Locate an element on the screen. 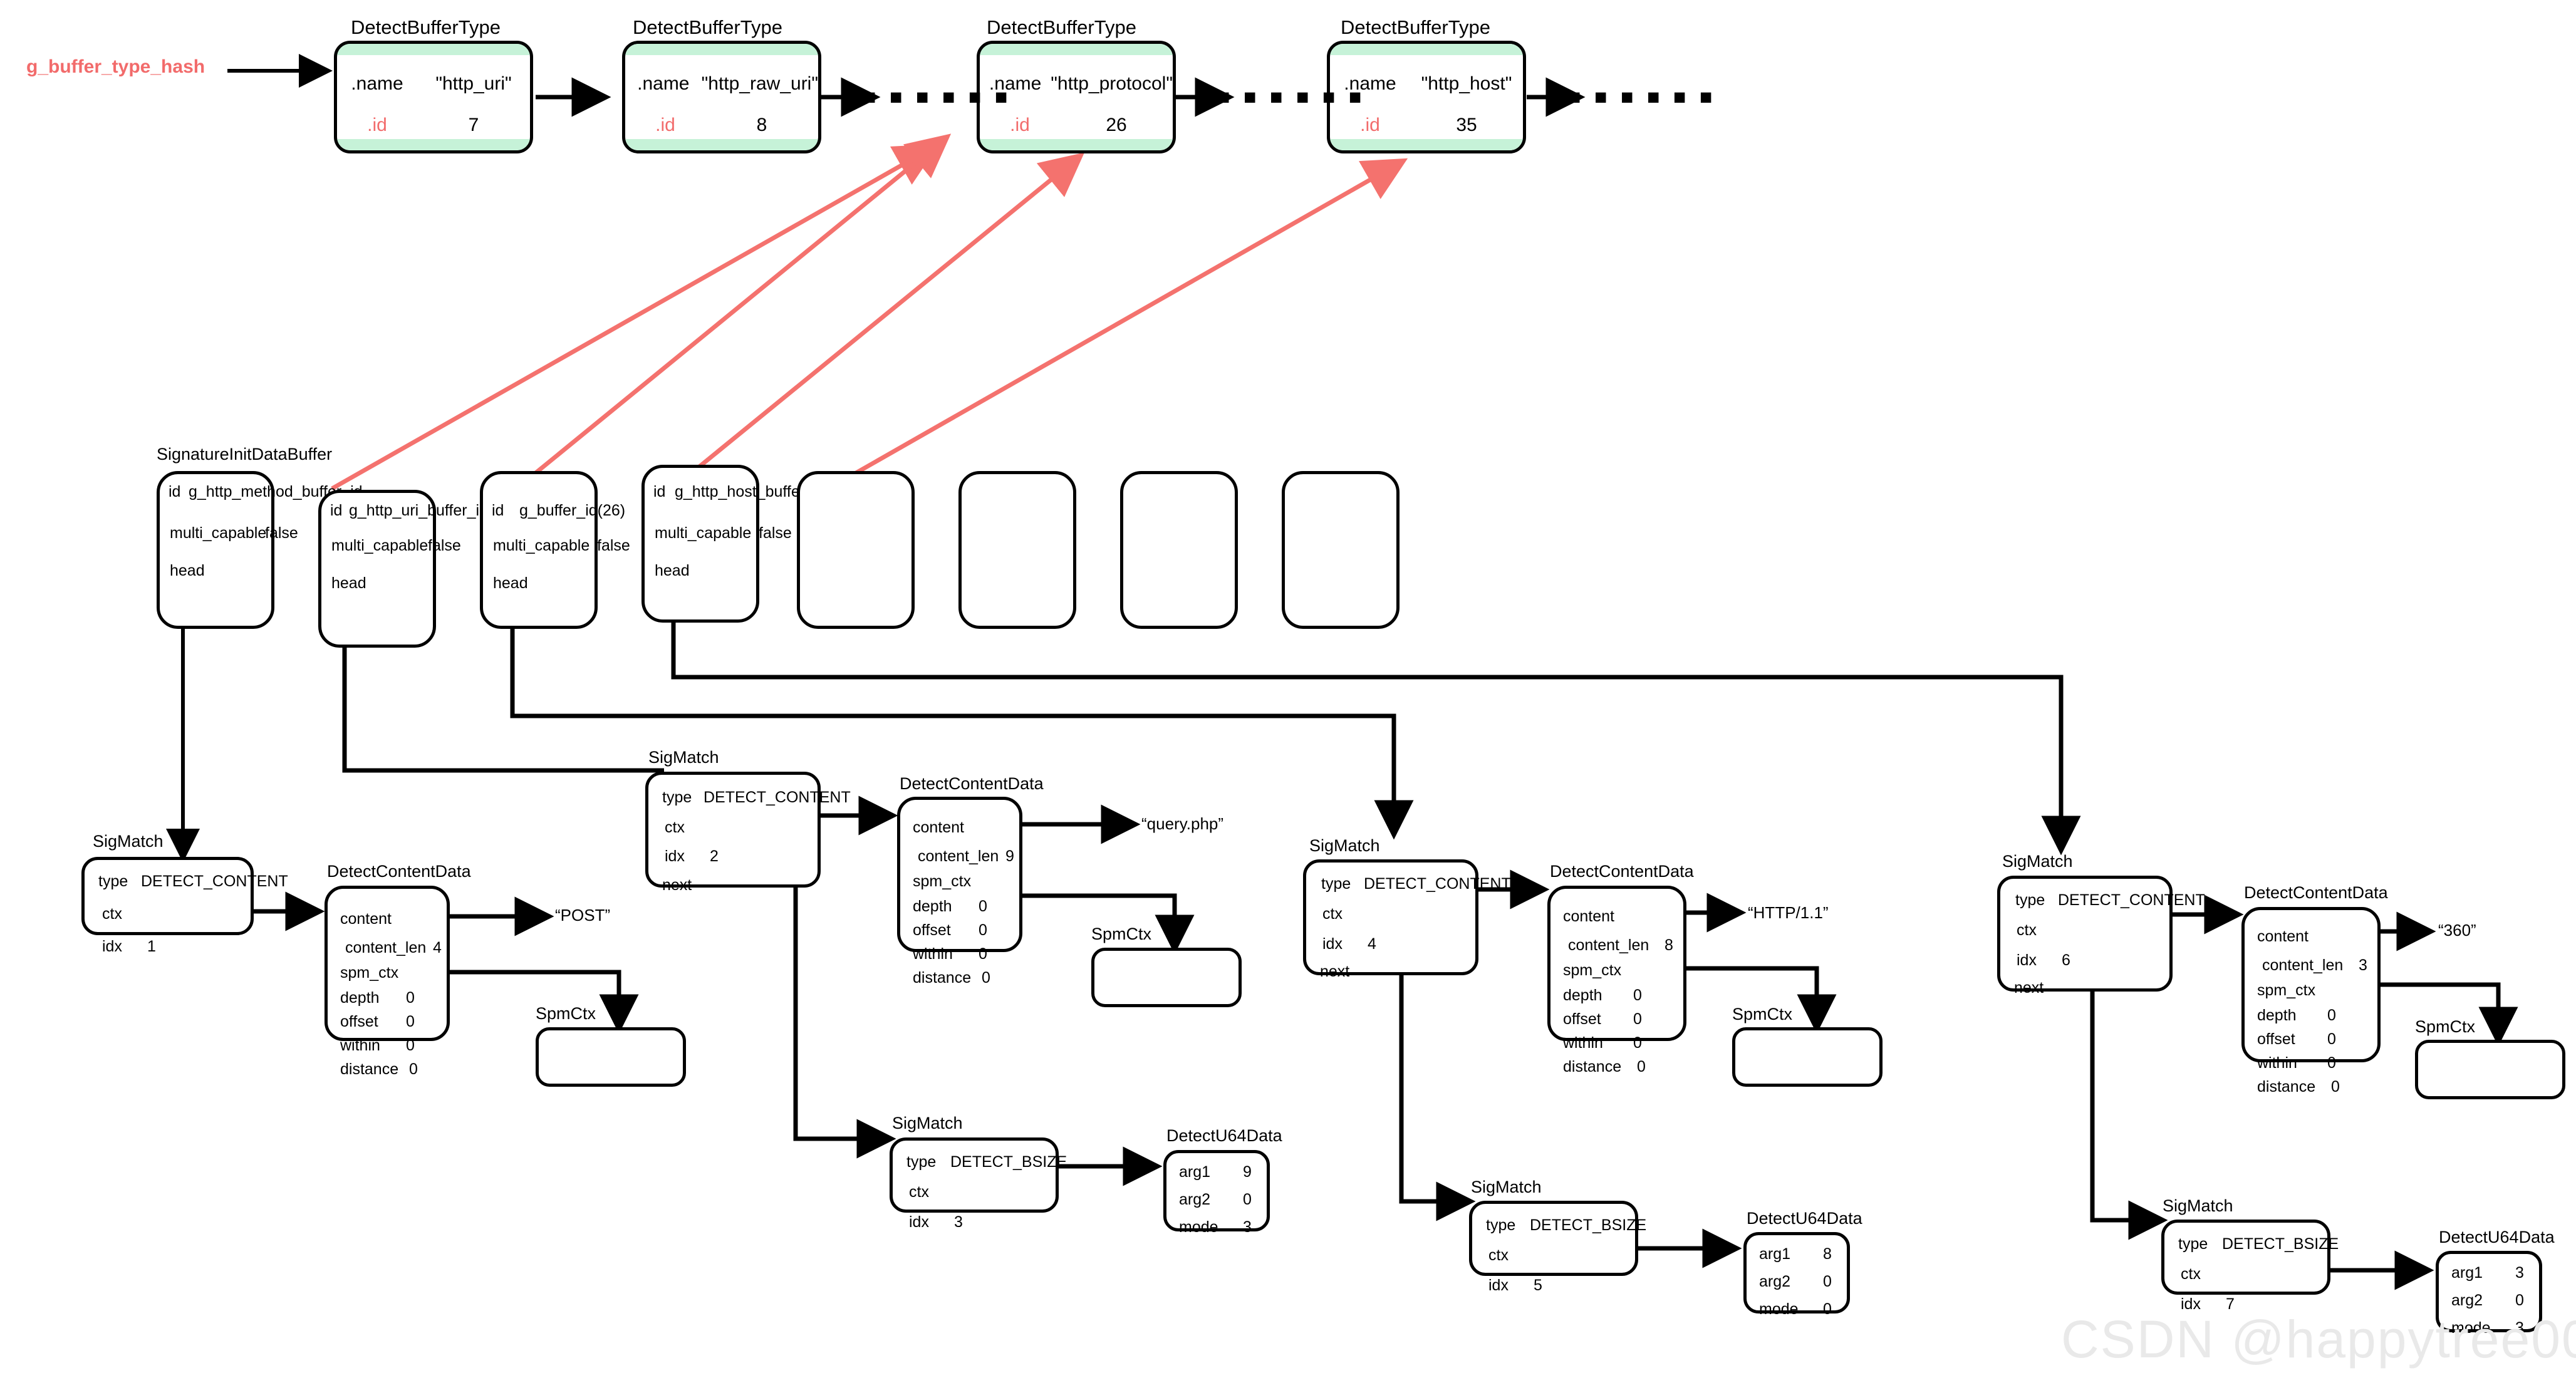 The width and height of the screenshot is (2576, 1373). root-pointer-label: g_buffer_type_hash is located at coordinates (115, 66).